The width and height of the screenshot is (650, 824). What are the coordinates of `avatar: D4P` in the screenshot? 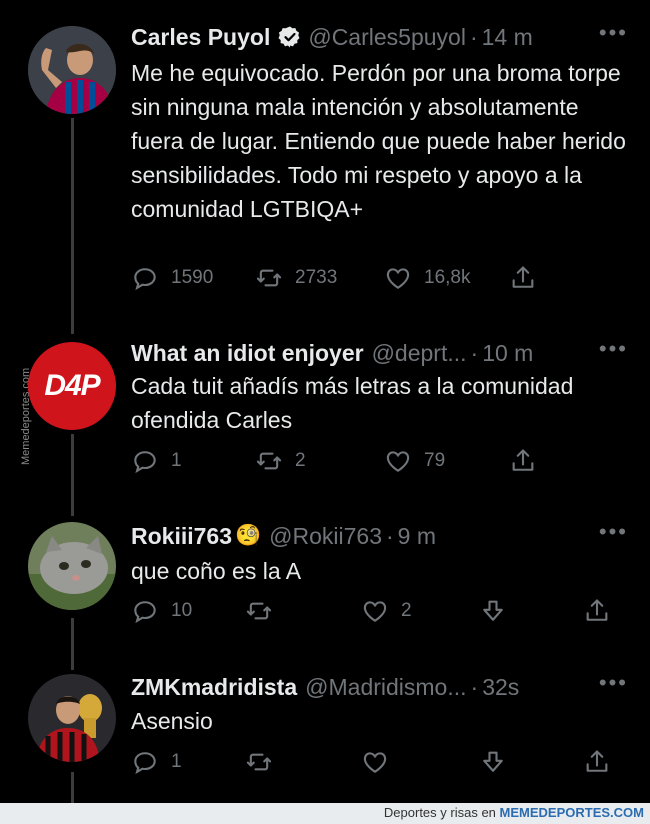 It's located at (72, 386).